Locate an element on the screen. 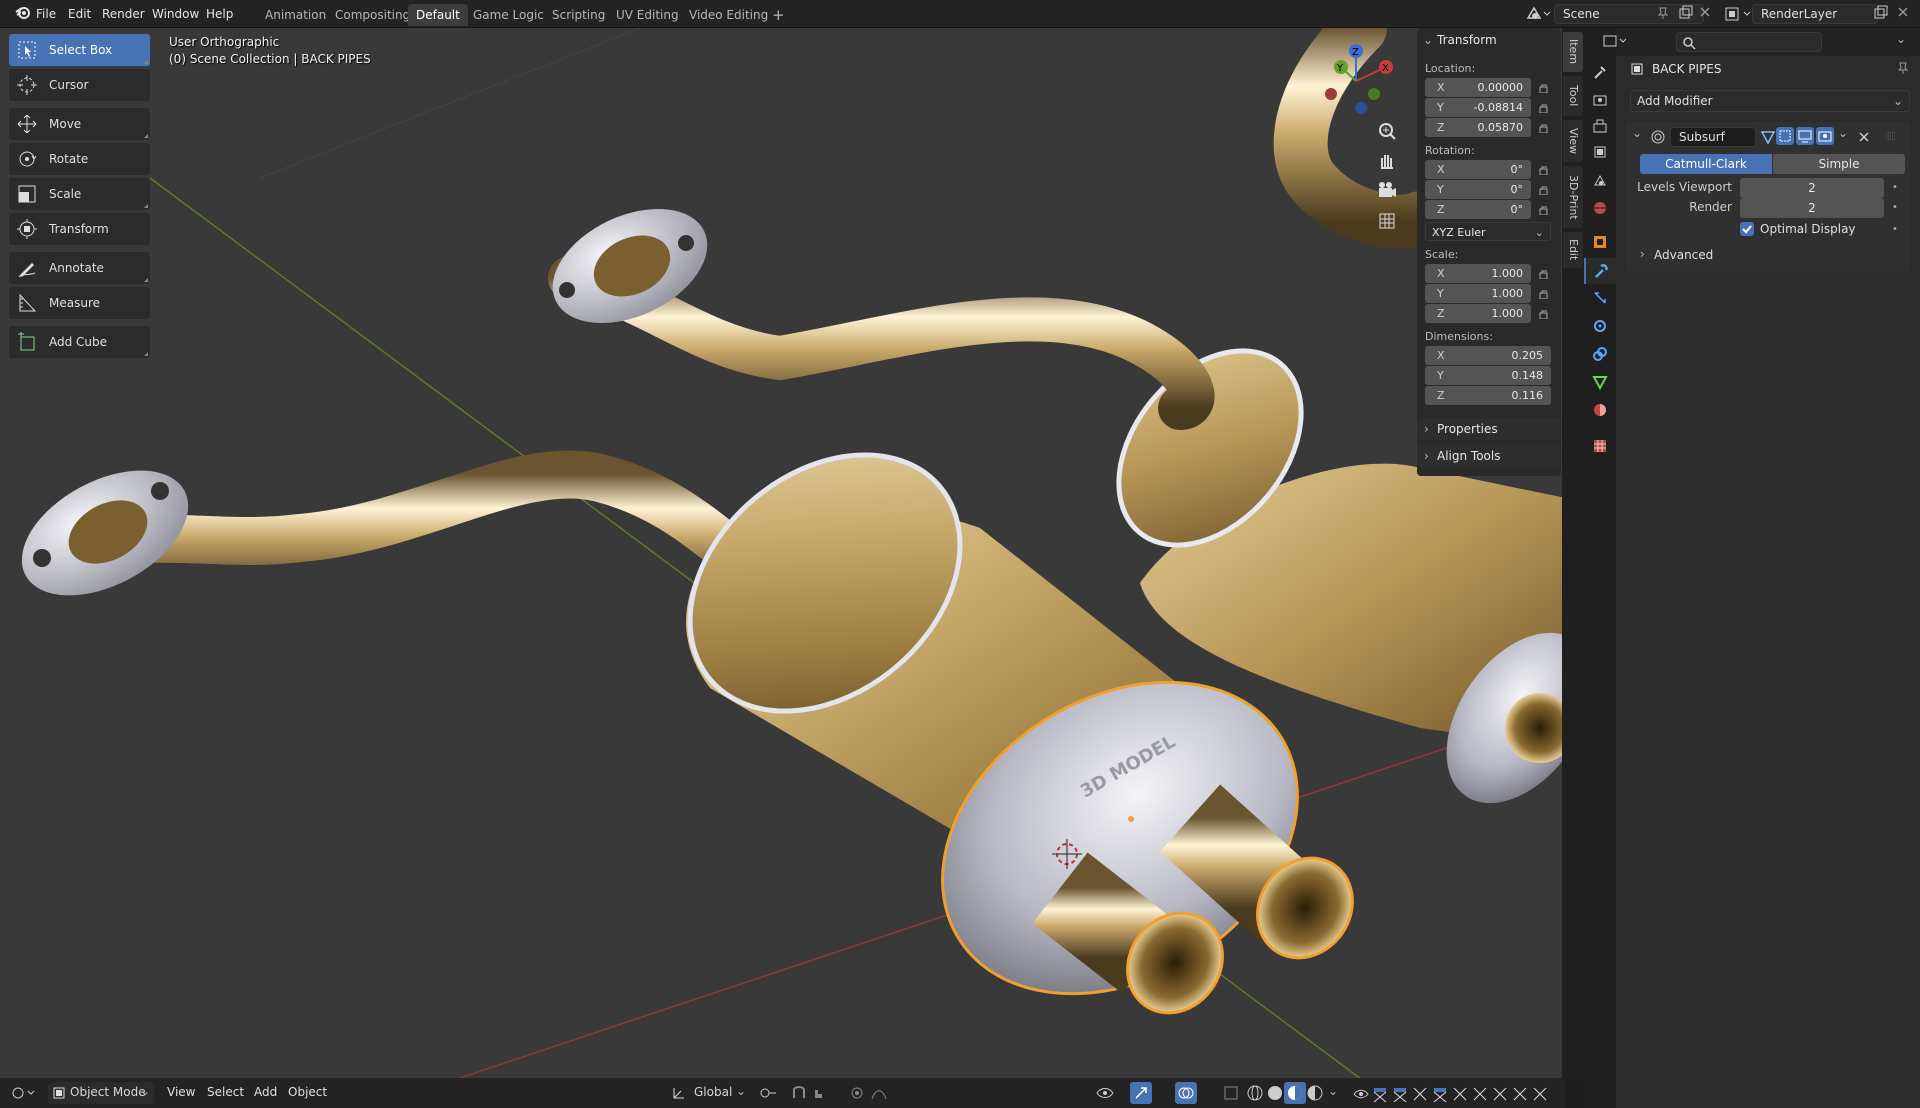  menu-render: Render is located at coordinates (123, 14).